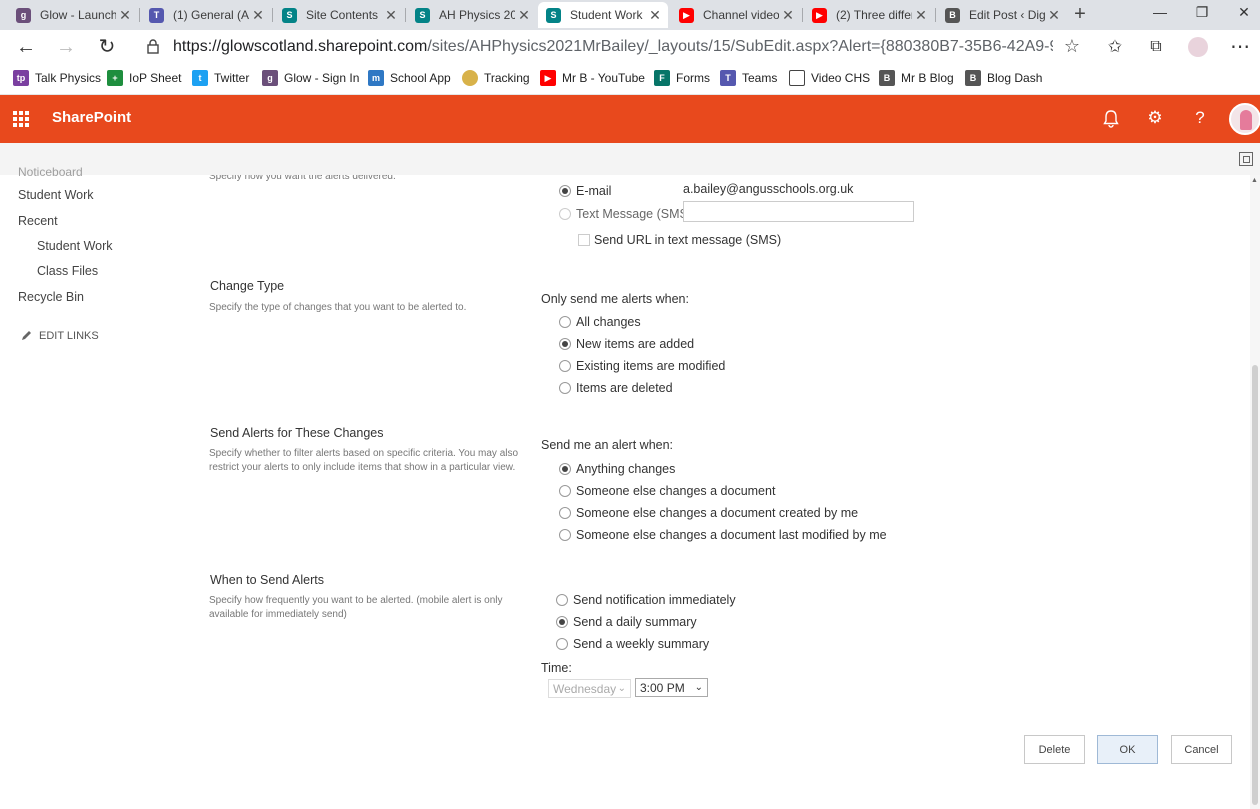 This screenshot has width=1260, height=809. What do you see at coordinates (634, 214) in the screenshot?
I see `sms-label: Text Message (SMS)` at bounding box center [634, 214].